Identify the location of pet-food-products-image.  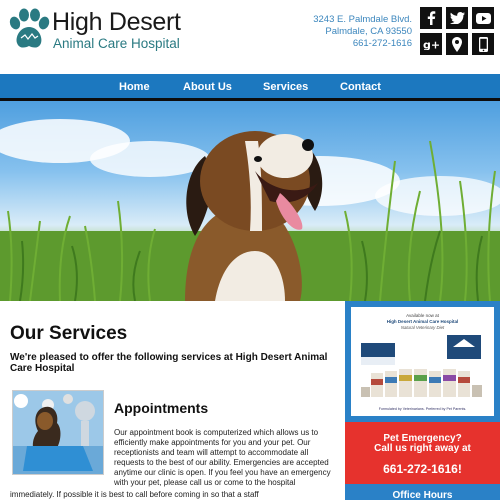
(421, 366).